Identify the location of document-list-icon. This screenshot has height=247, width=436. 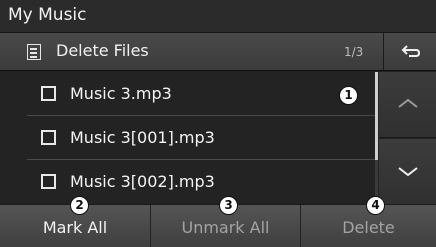
(34, 52).